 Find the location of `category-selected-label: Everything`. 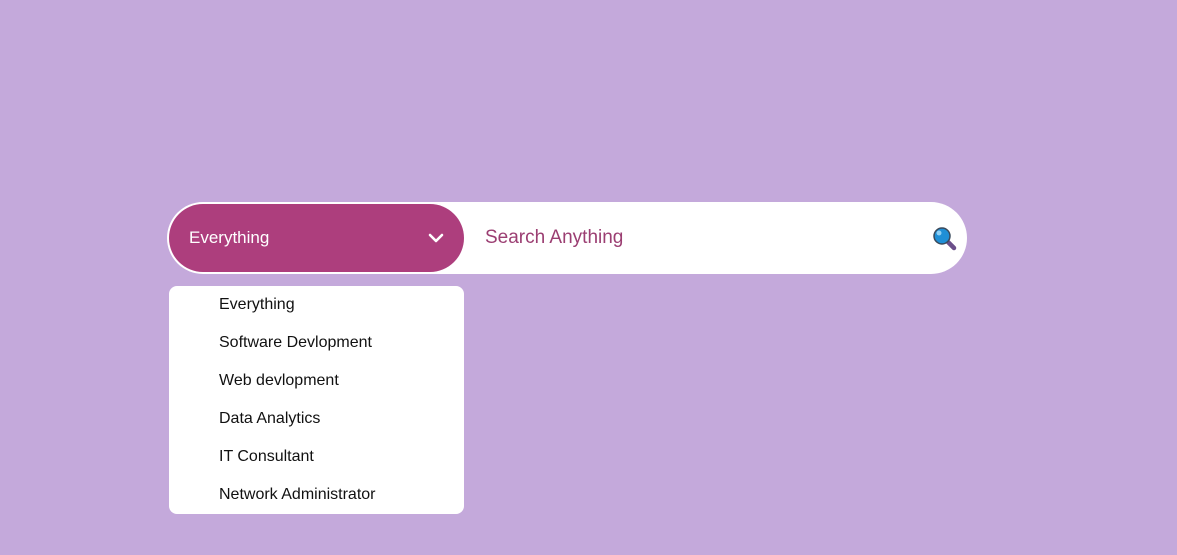

category-selected-label: Everything is located at coordinates (229, 237).